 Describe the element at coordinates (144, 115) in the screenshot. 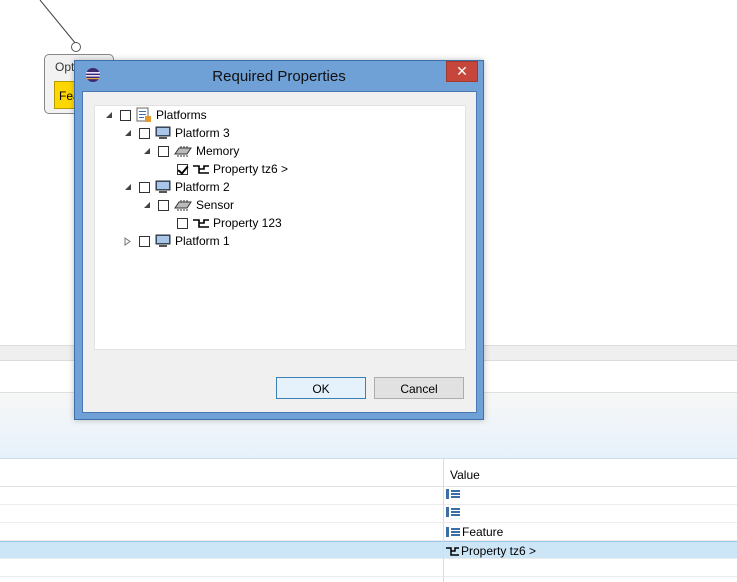

I see `platforms-icon` at that location.